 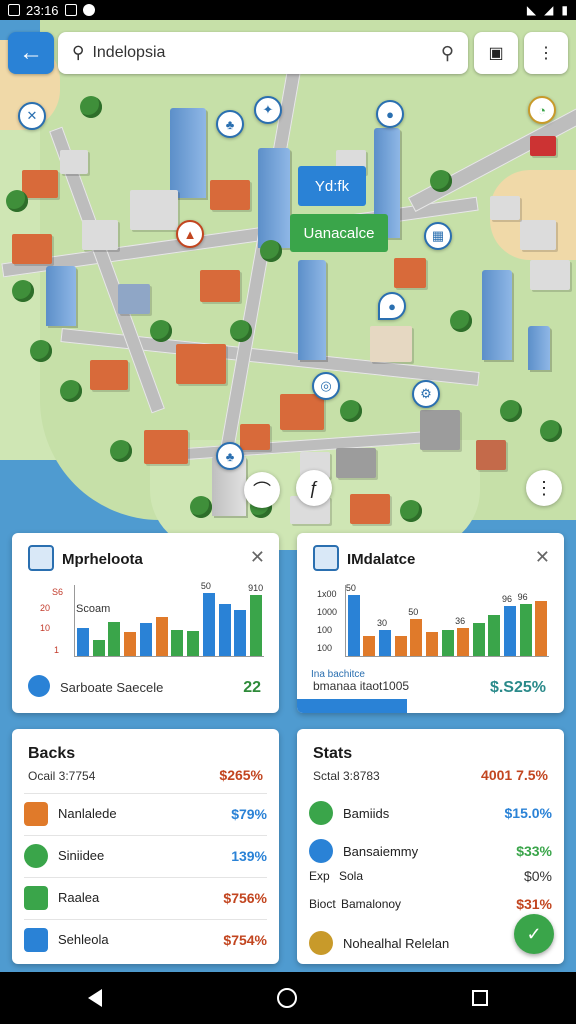 What do you see at coordinates (70, 10) in the screenshot?
I see `image-icon` at bounding box center [70, 10].